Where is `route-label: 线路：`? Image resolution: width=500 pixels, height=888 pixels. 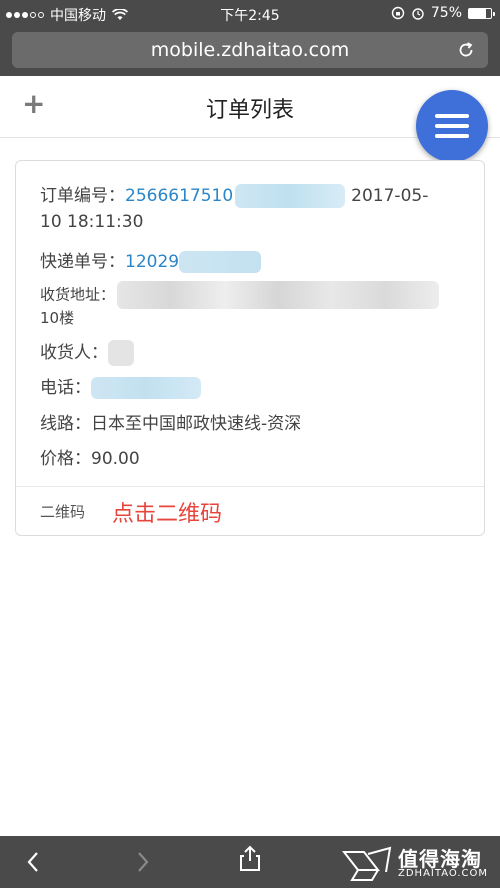 route-label: 线路： is located at coordinates (65, 424).